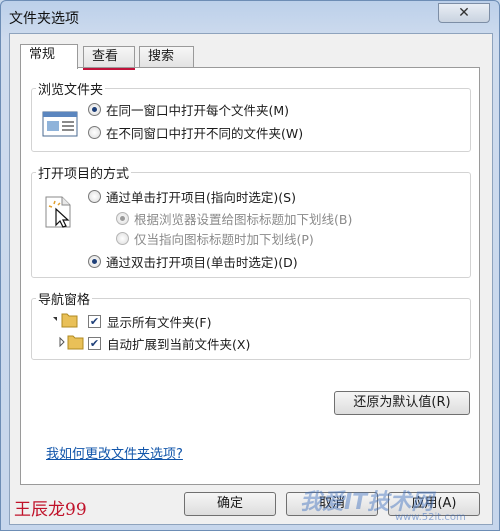  I want to click on restore-defaults-button: 还原为默认值(R), so click(402, 403).